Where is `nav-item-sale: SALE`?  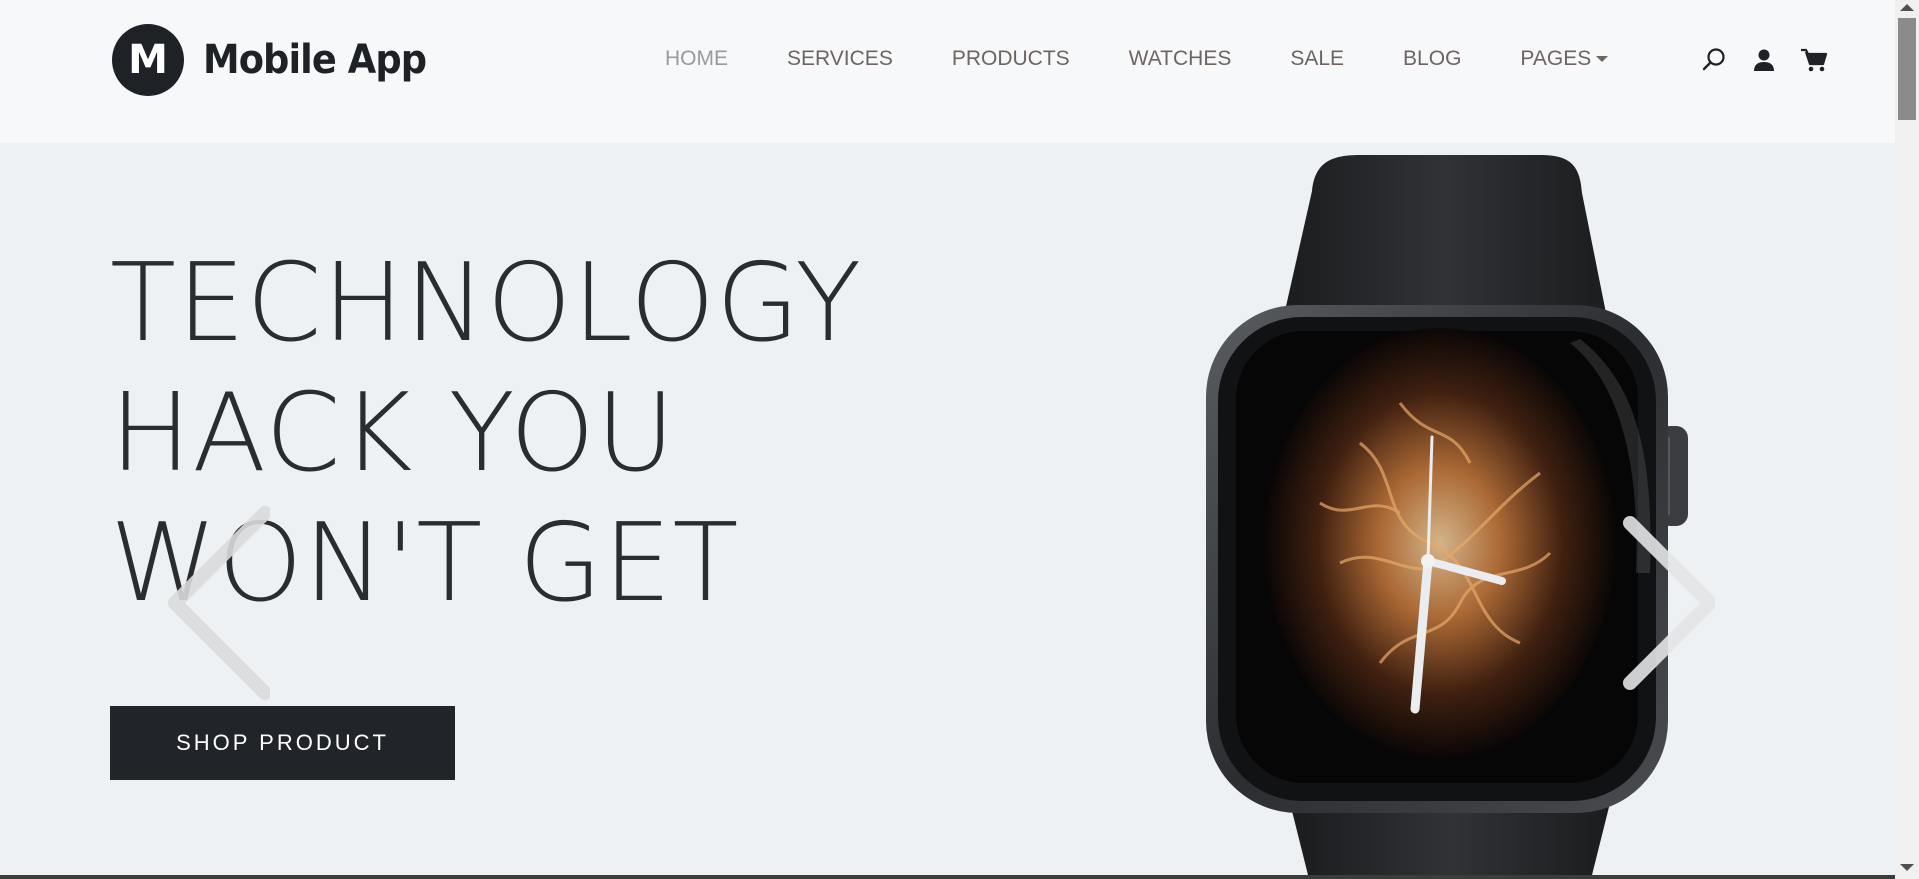
nav-item-sale: SALE is located at coordinates (1317, 59).